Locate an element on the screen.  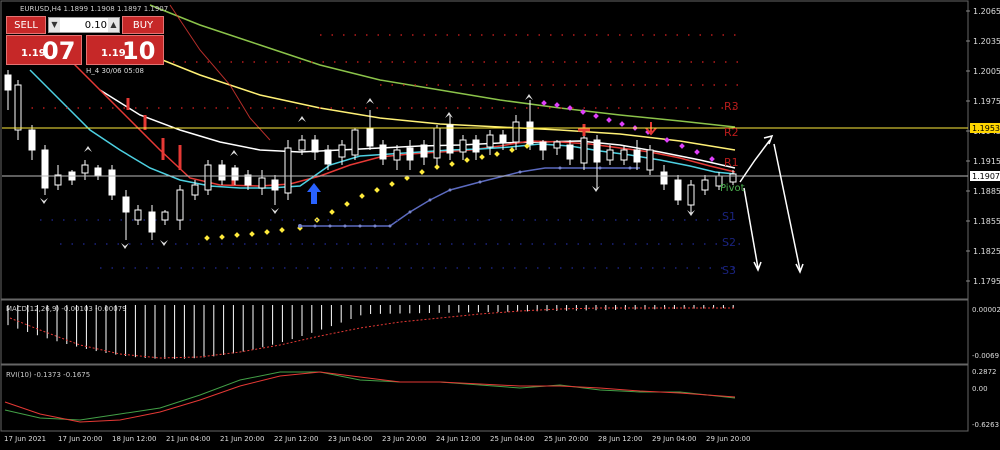
rvi-pane-border is located at coordinates (484, 398).